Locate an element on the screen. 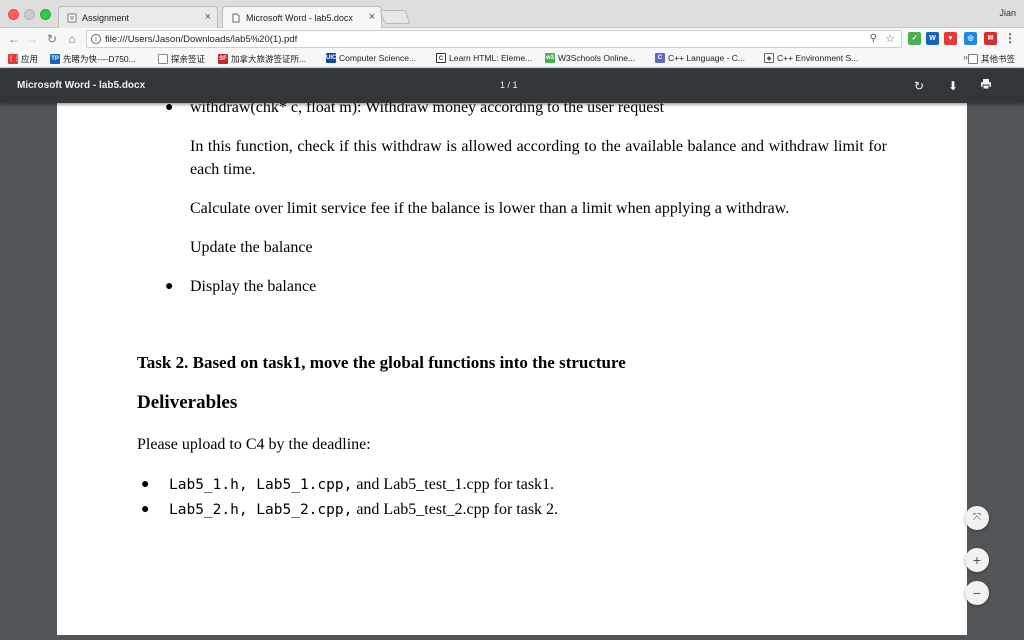  chrome-extension-icon: ✓ is located at coordinates (914, 38).